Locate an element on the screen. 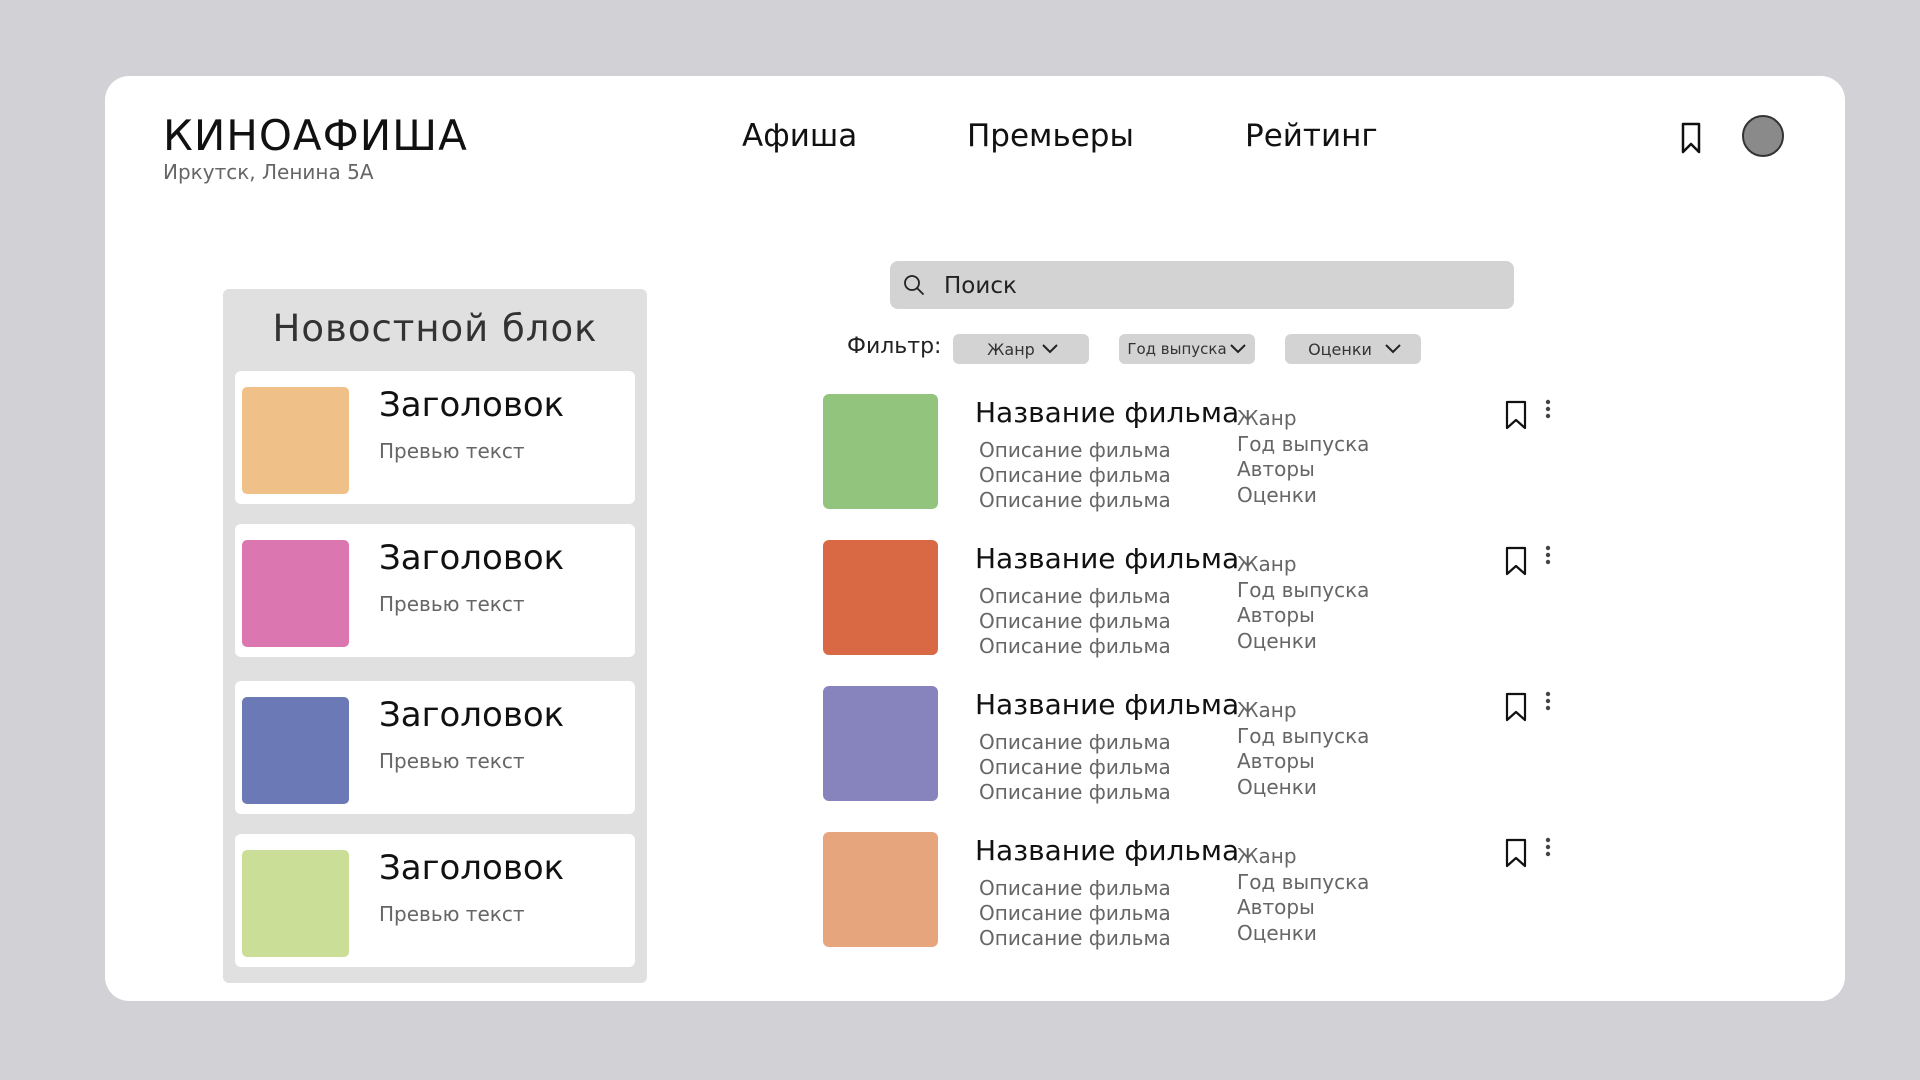 The image size is (1920, 1080). news-block-title: Новостной блок is located at coordinates (435, 328).